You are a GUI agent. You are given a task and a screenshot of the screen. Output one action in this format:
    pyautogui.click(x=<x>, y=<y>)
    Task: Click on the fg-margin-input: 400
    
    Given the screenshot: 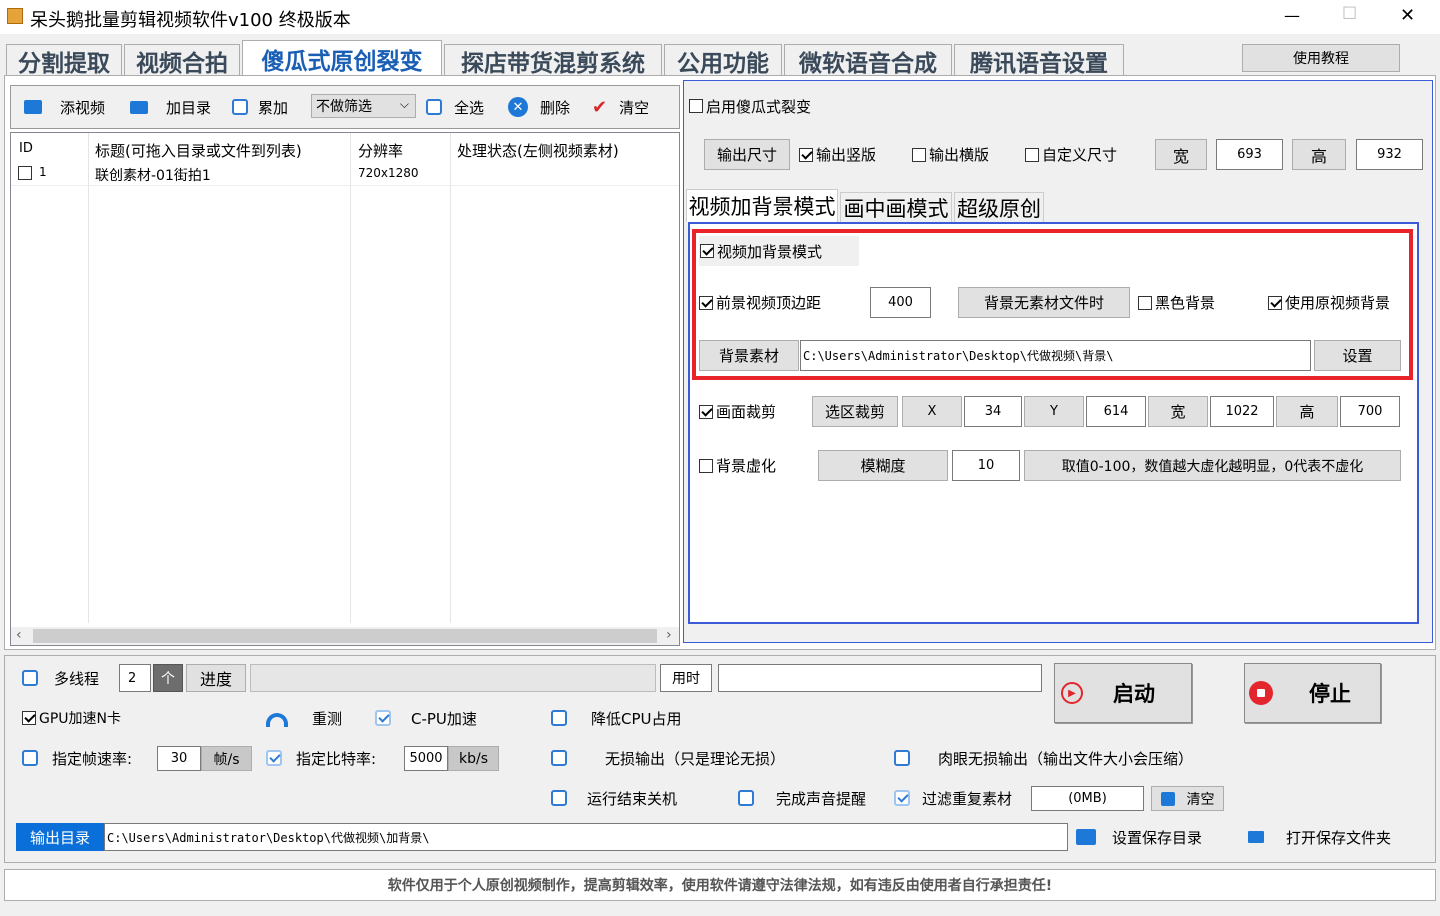 What is the action you would take?
    pyautogui.click(x=900, y=302)
    